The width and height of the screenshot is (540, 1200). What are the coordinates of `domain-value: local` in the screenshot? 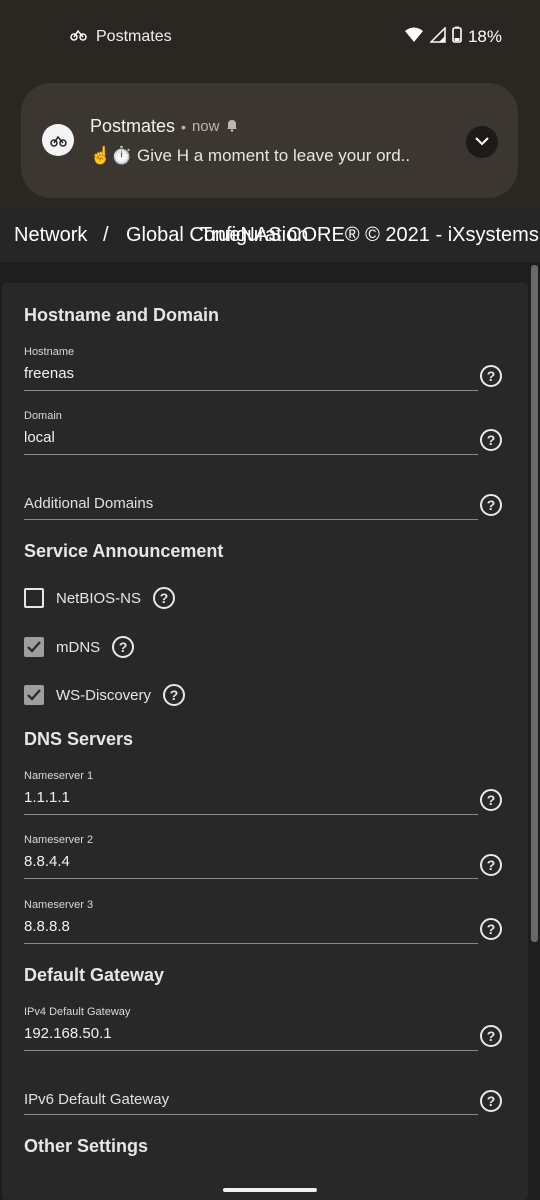 It's located at (251, 437).